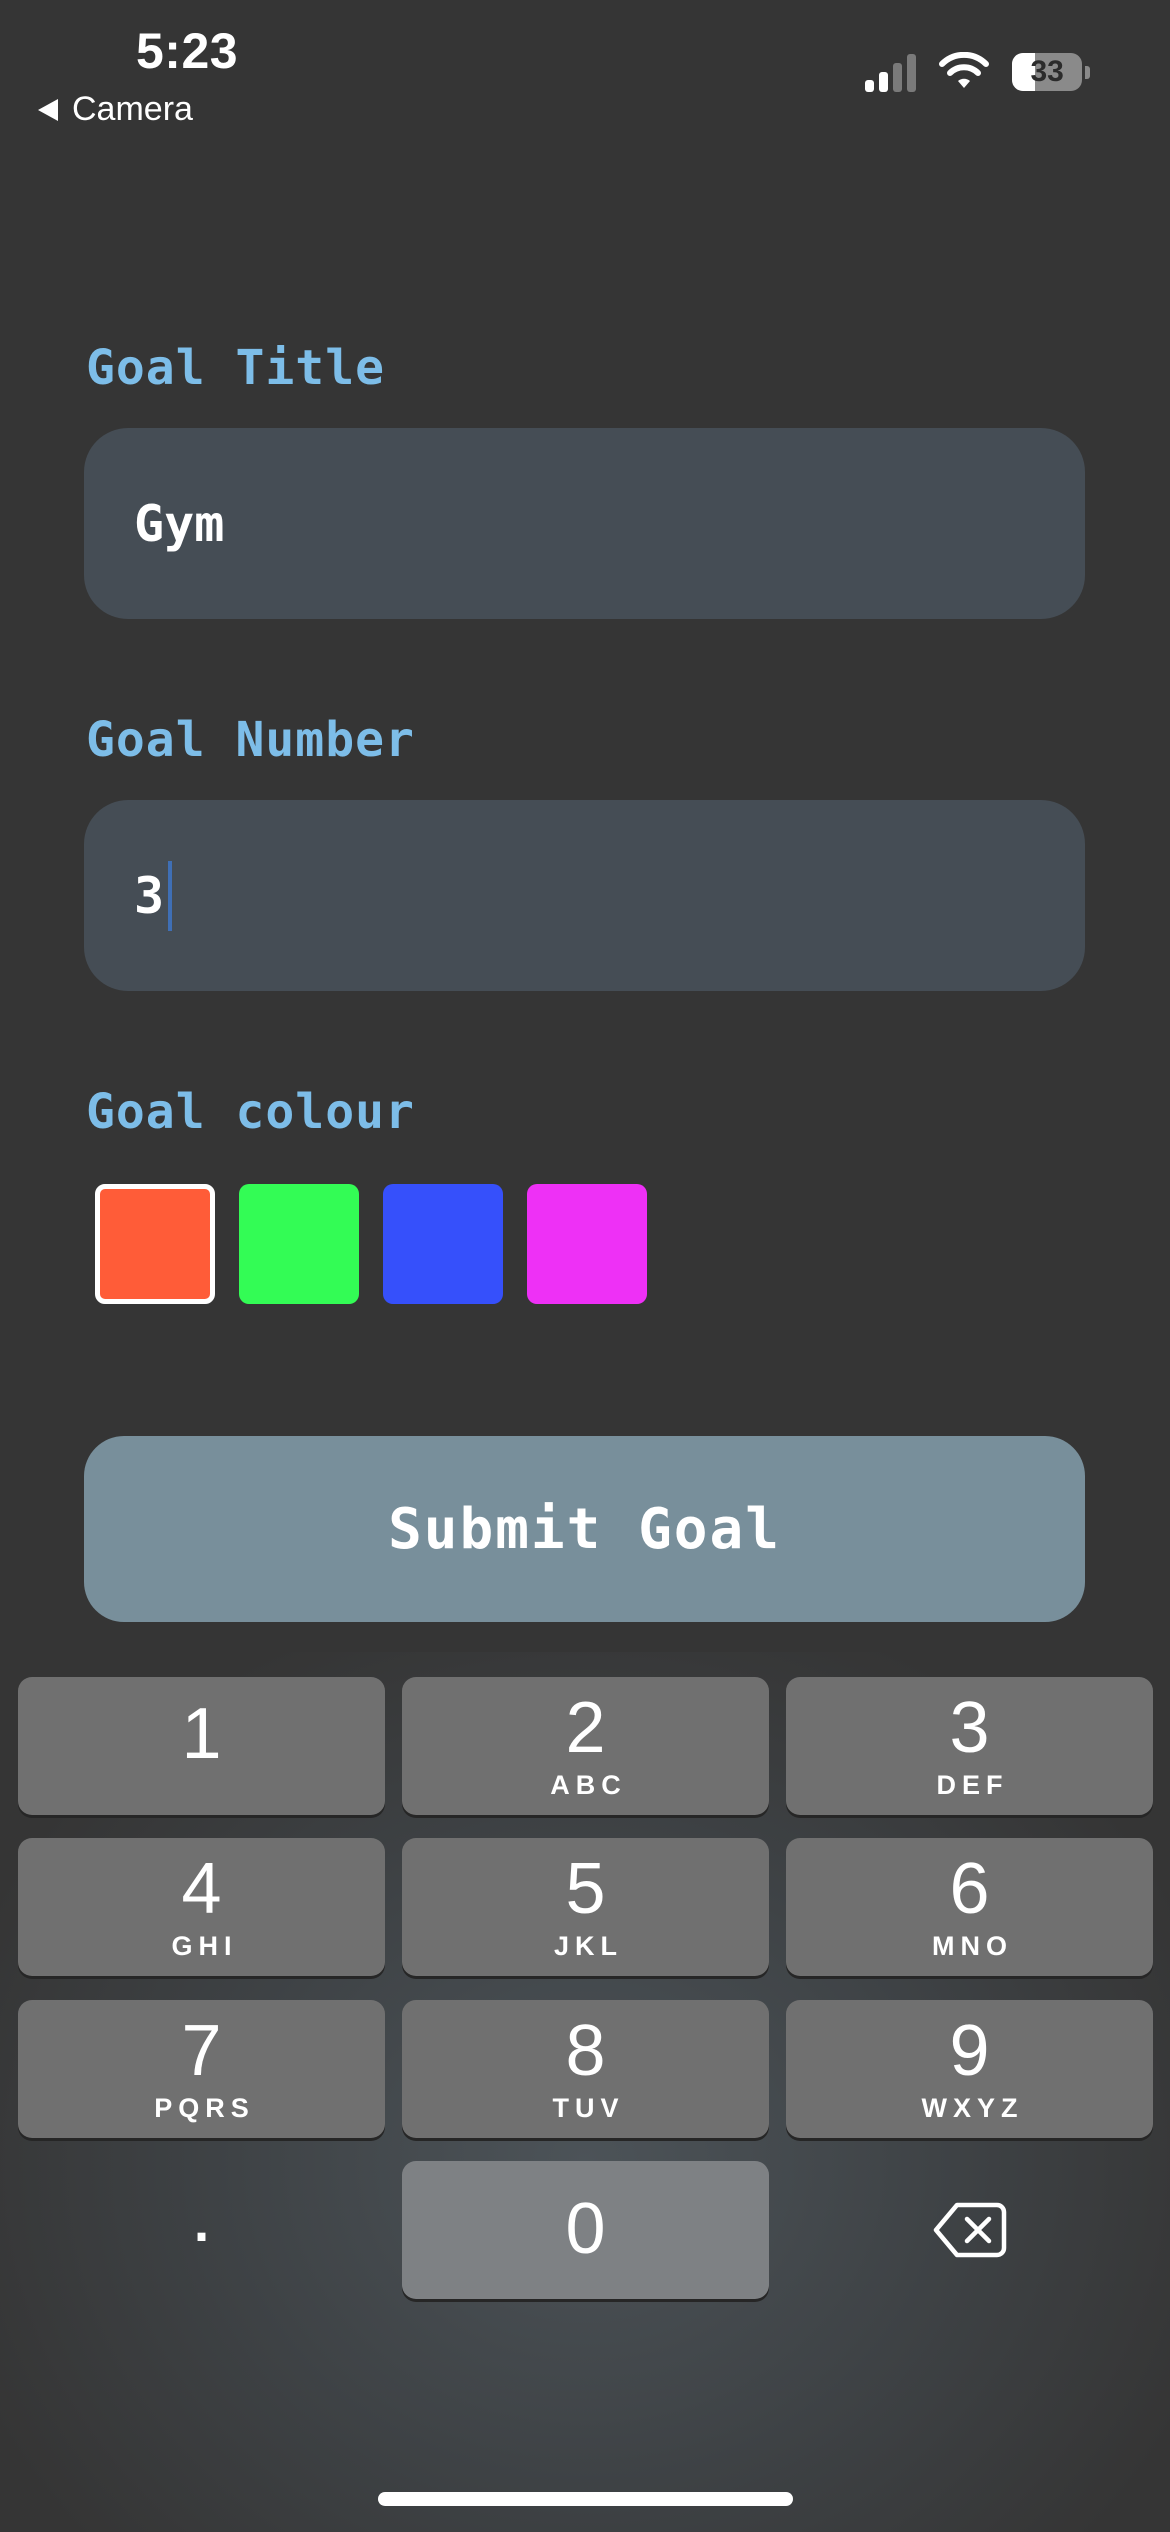  Describe the element at coordinates (890, 72) in the screenshot. I see `cellular-signal-icon` at that location.